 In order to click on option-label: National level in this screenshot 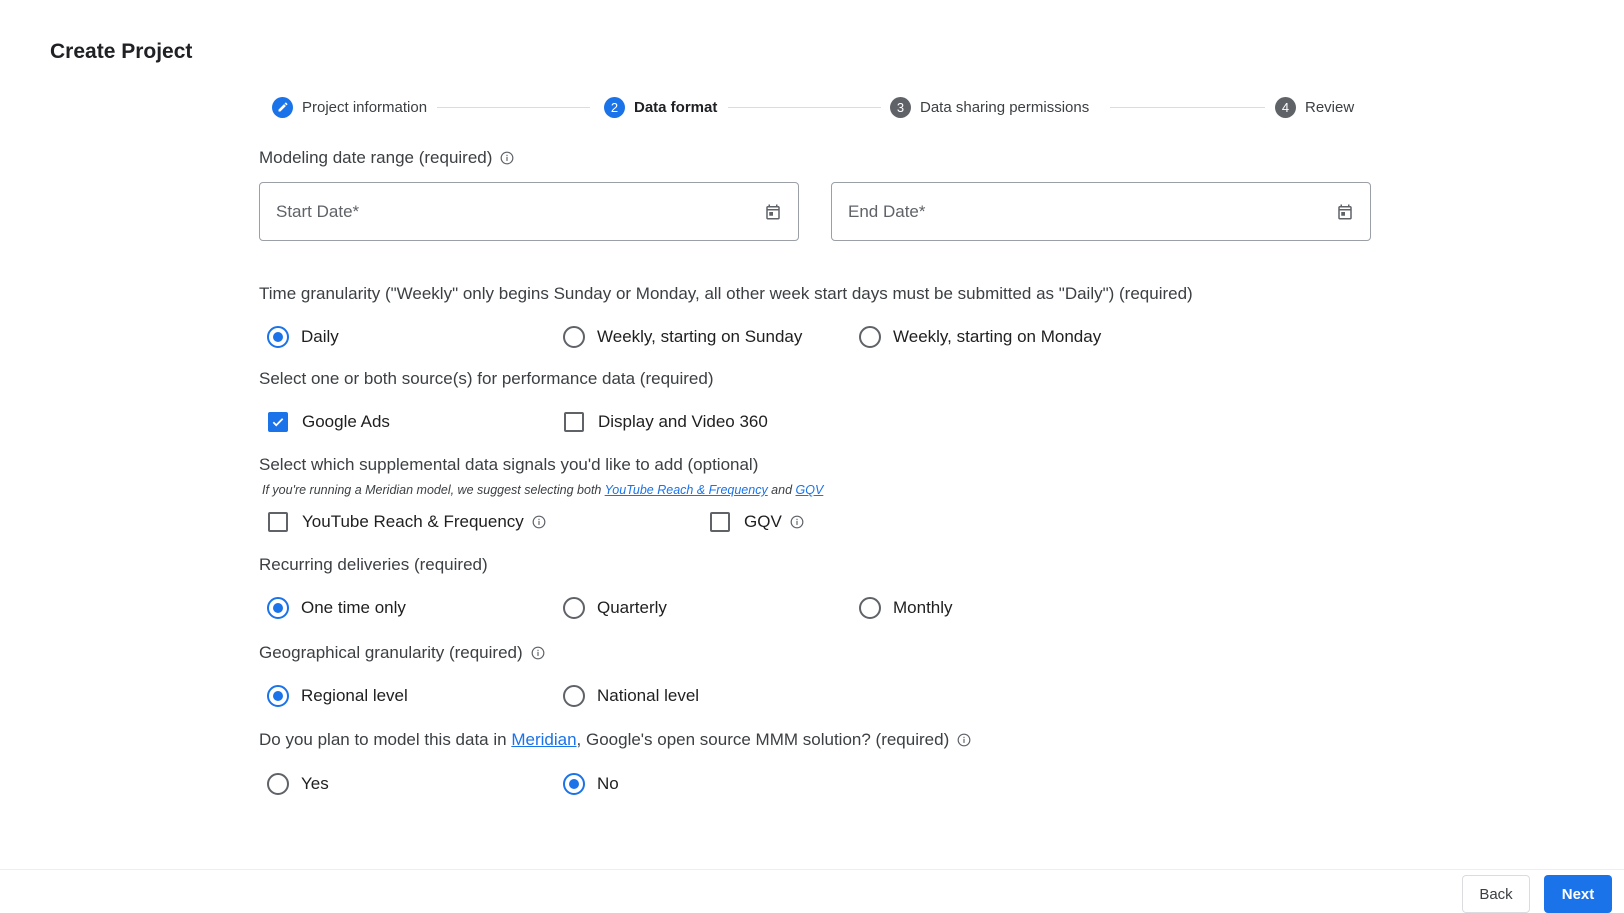, I will do `click(648, 695)`.